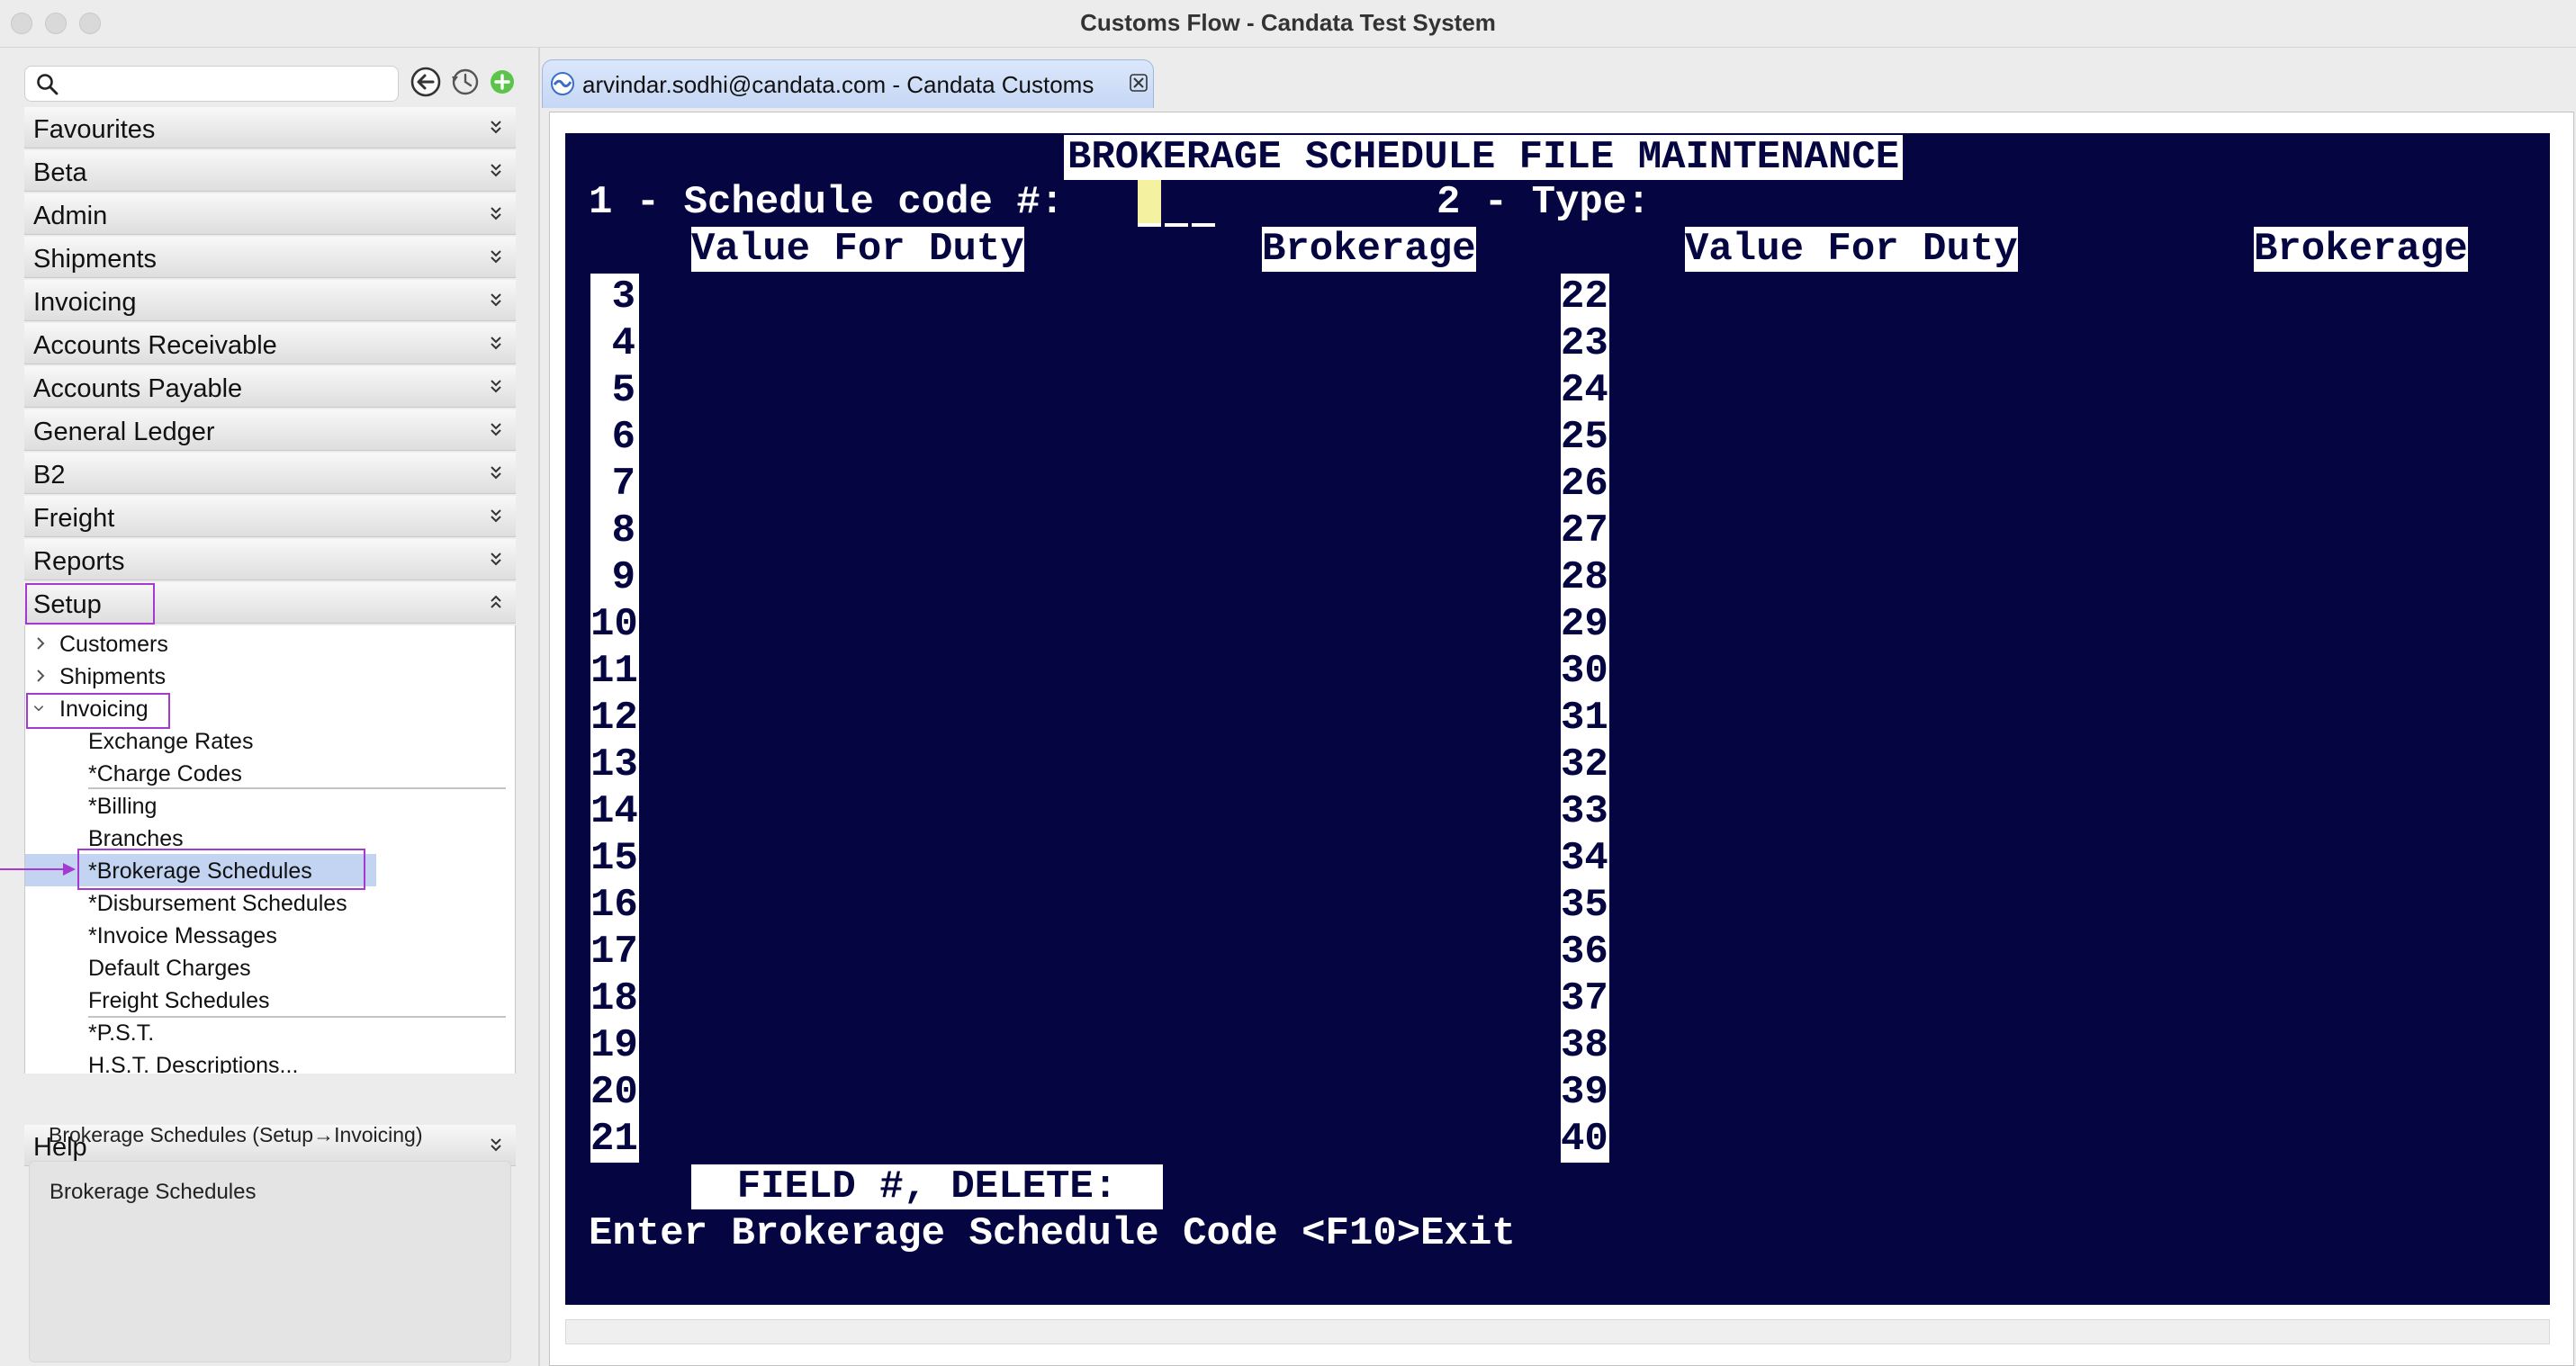 This screenshot has height=1366, width=2576. Describe the element at coordinates (79, 561) in the screenshot. I see `accordion-label: Reports` at that location.